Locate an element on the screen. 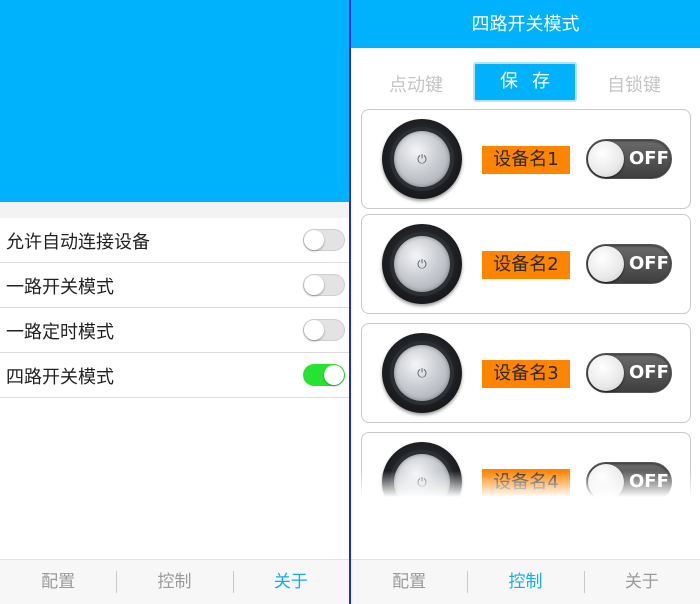 Image resolution: width=700 pixels, height=604 pixels. setting-four-way-switch: 四路开关模式 is located at coordinates (174, 375).